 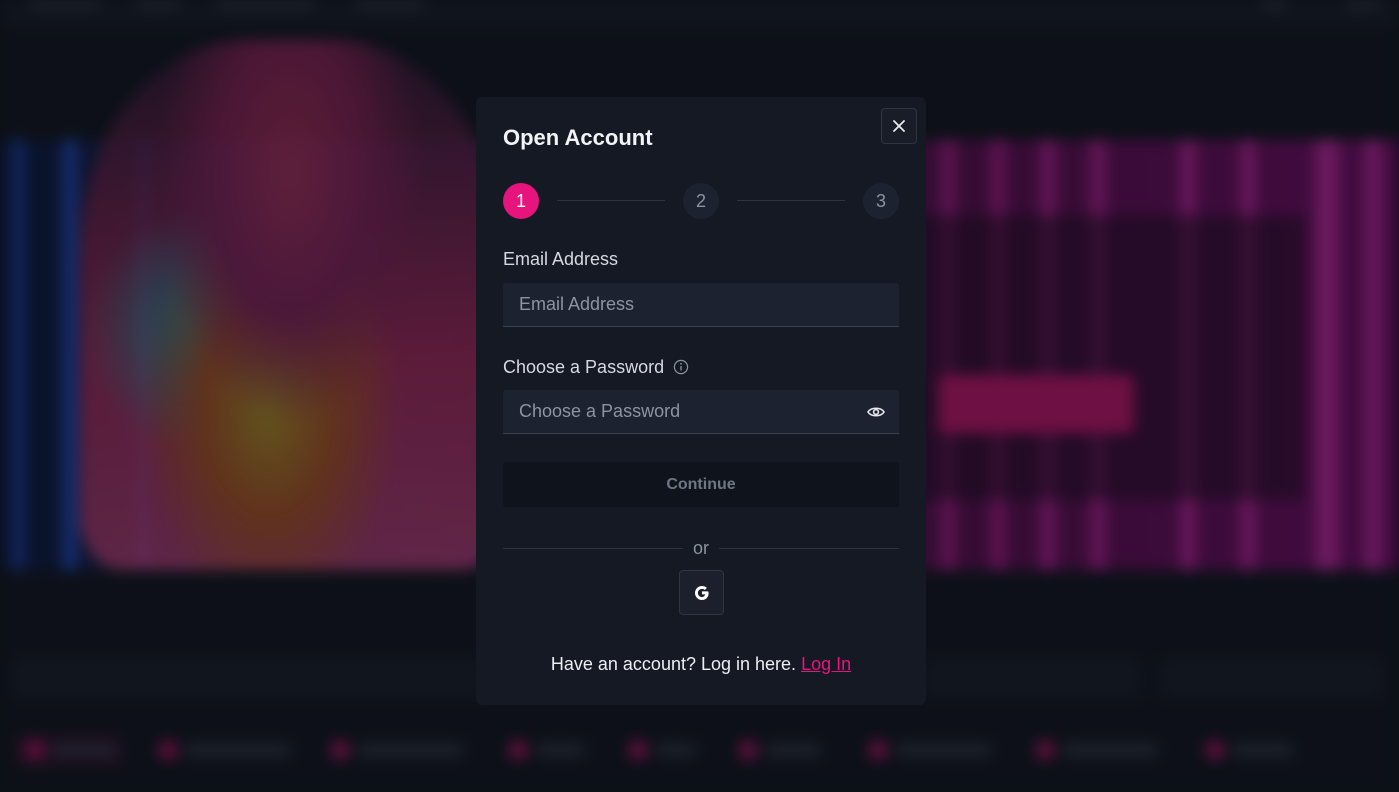 I want to click on password-label-row: Choose a Password, so click(x=596, y=367).